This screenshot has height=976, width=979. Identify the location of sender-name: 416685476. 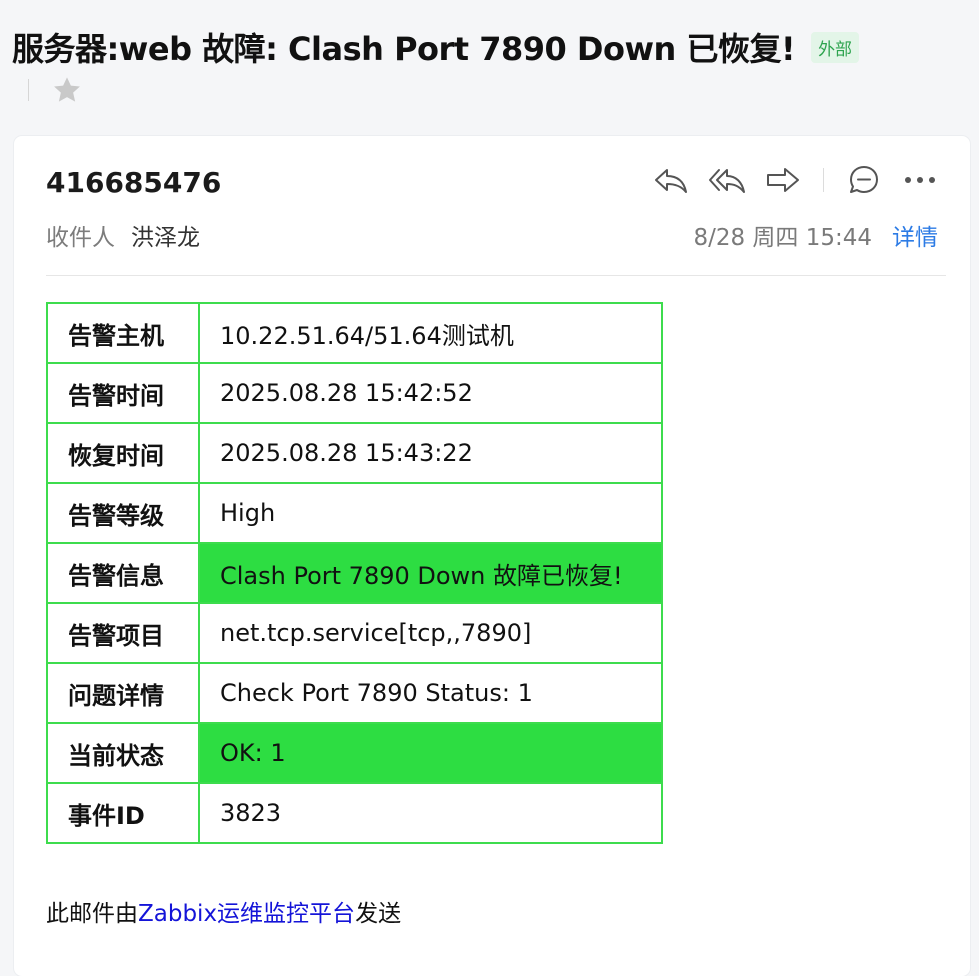
(133, 182).